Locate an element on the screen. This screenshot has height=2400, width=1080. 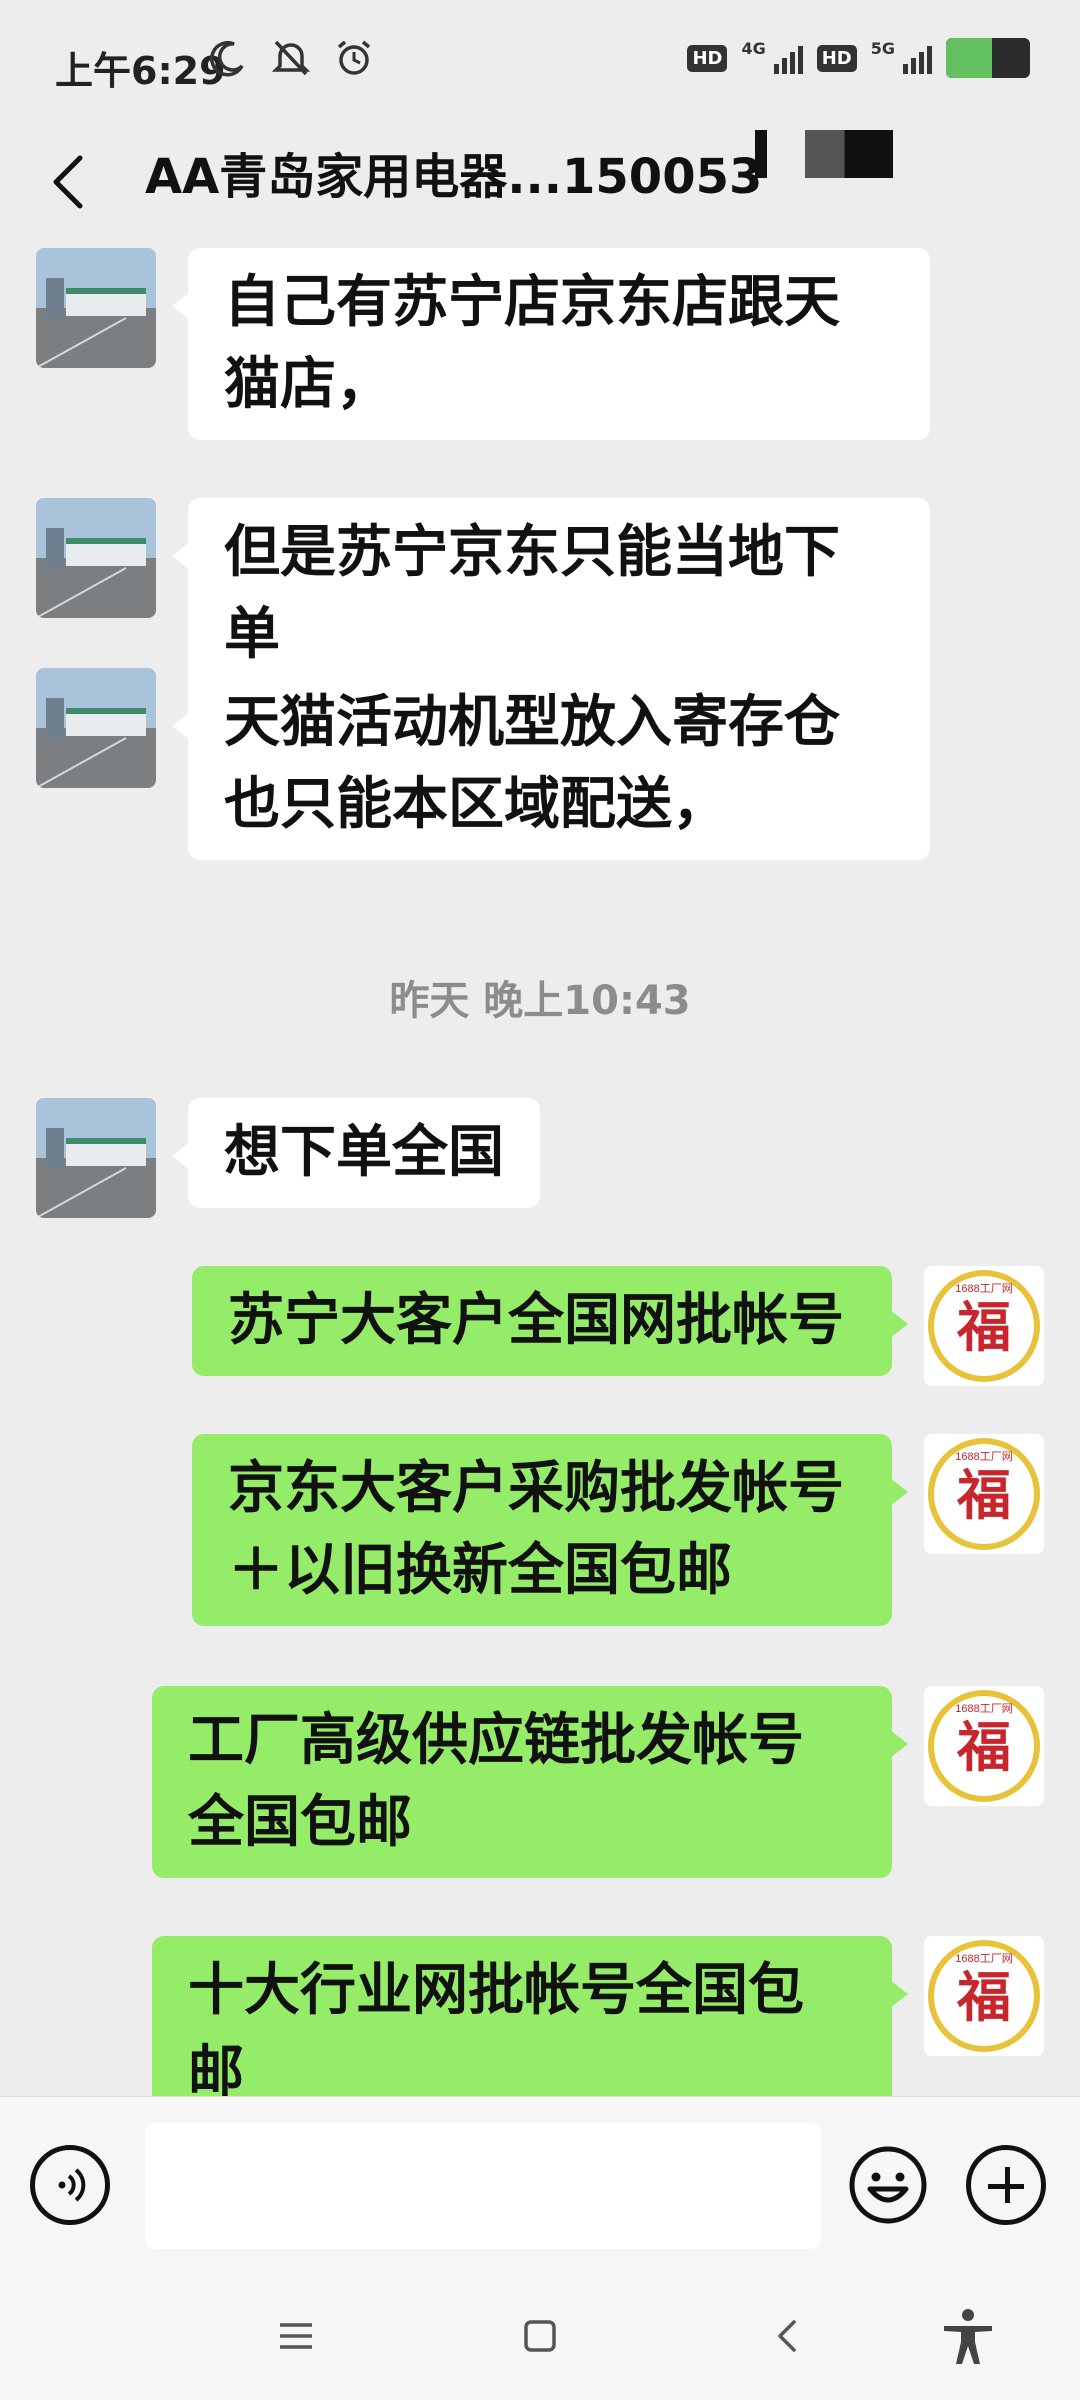
back-icon is located at coordinates (787, 2336).